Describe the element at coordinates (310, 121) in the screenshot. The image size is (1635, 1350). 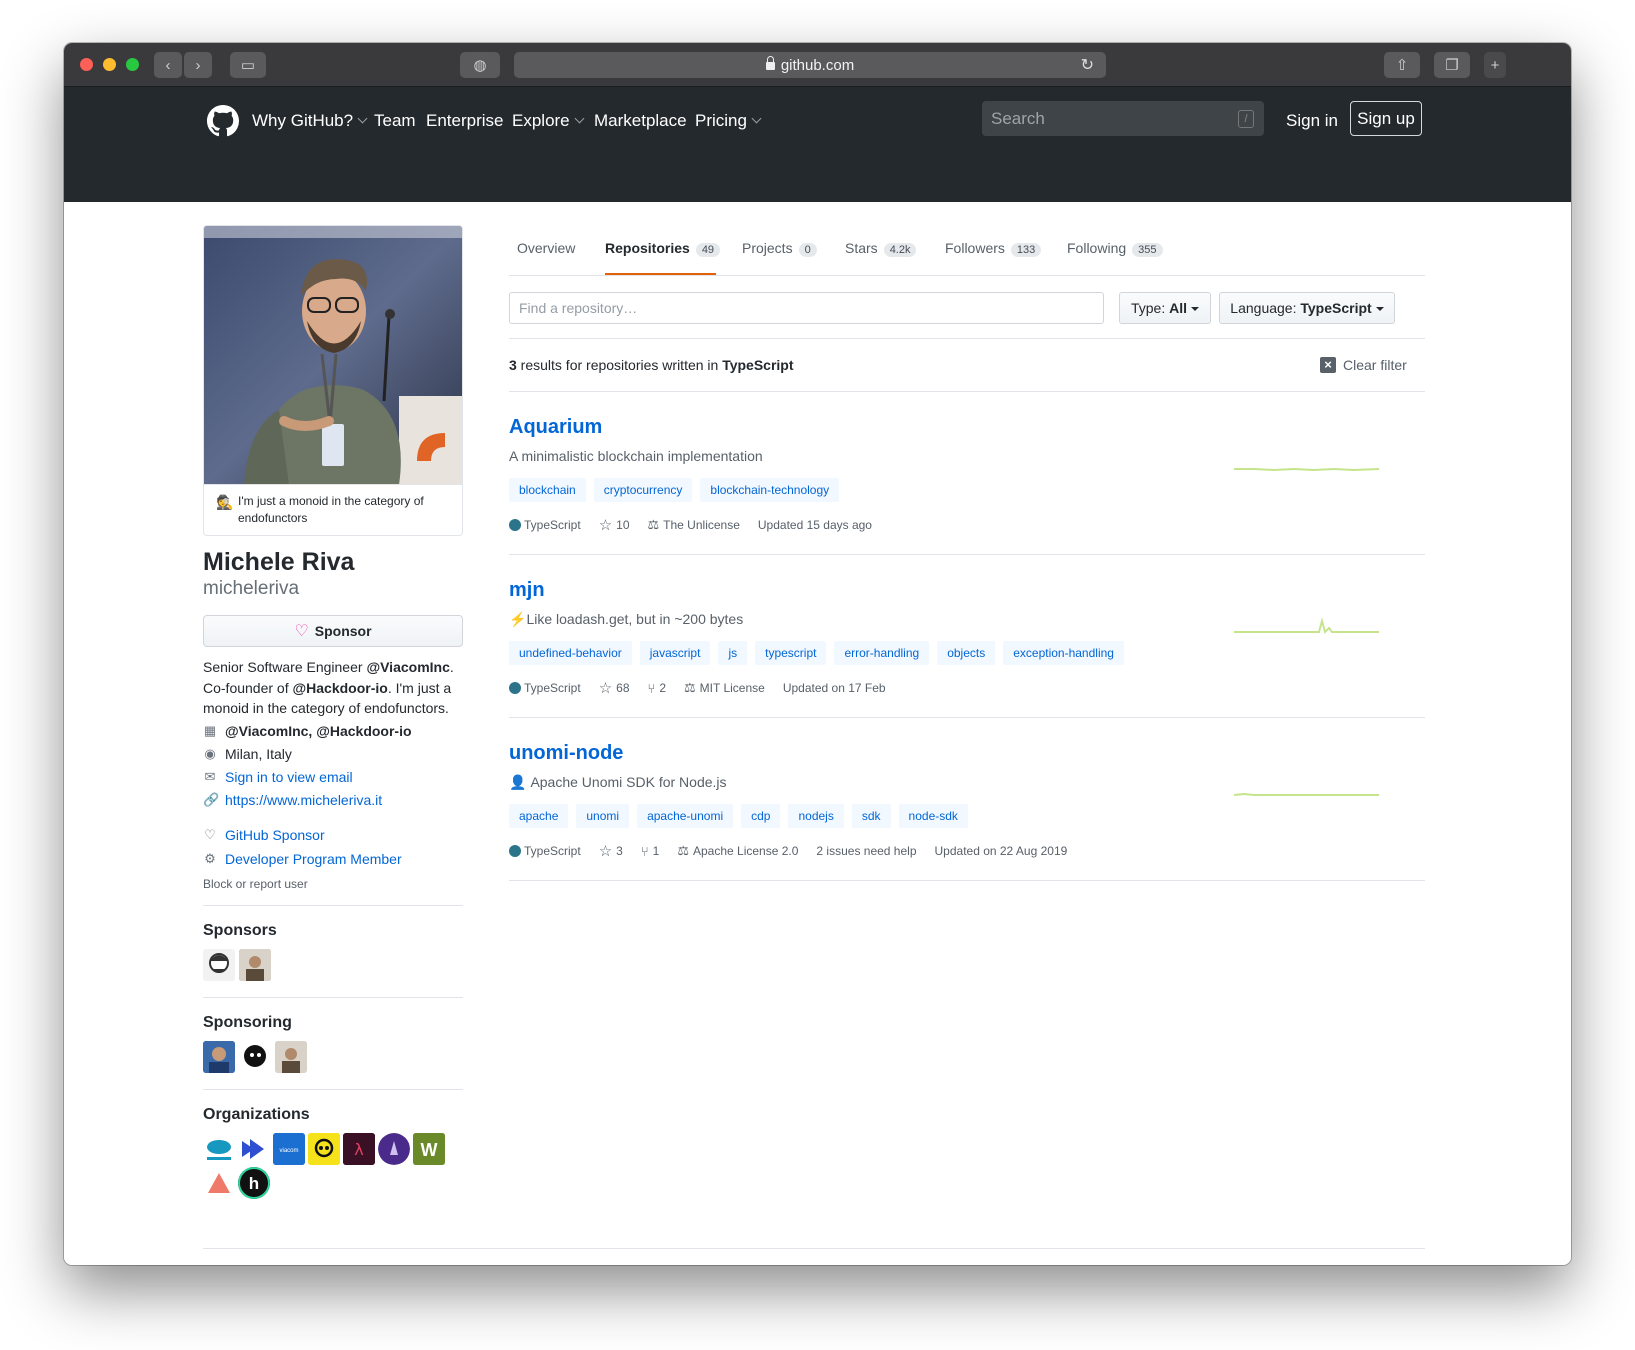
I see `nav-why-github: Why GitHub?` at that location.